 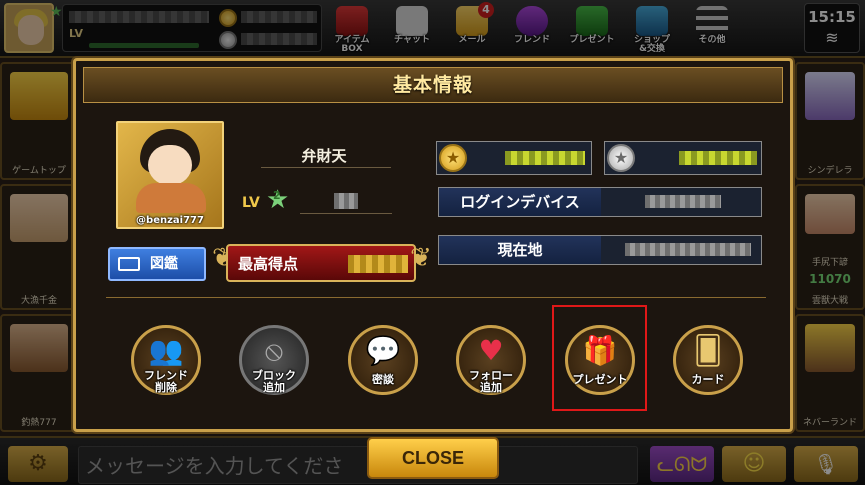 I want to click on encyclopedia-button: 図鑑, so click(x=157, y=264).